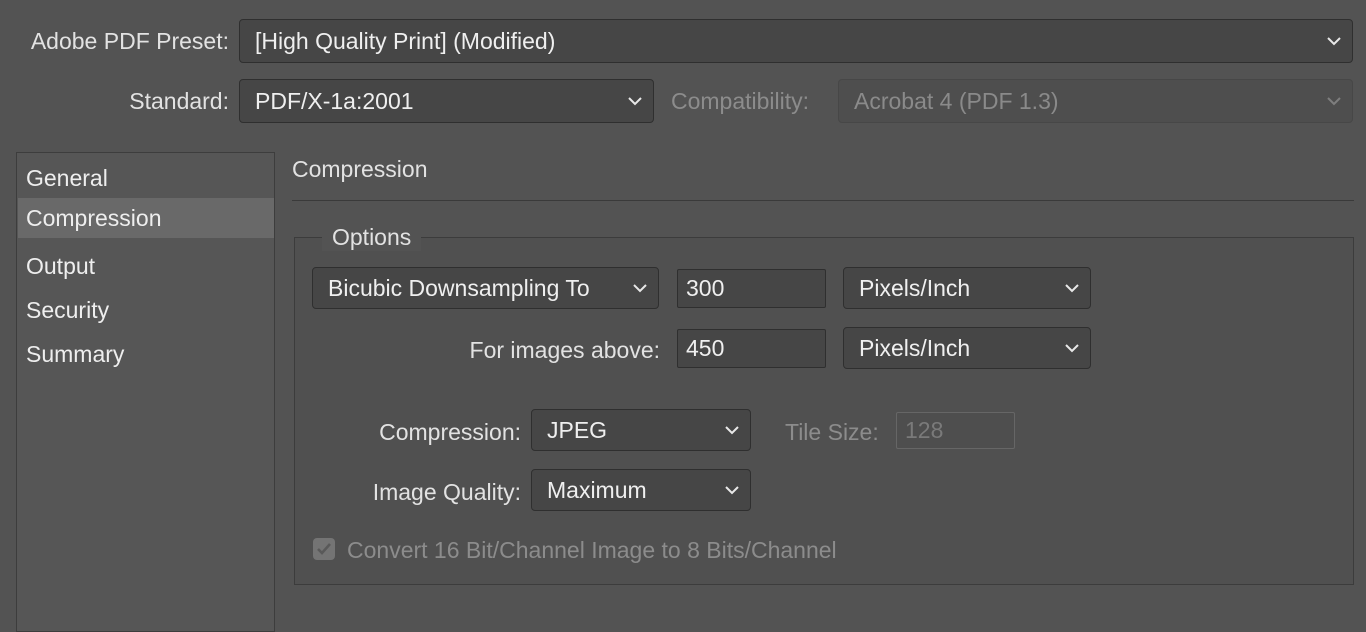 This screenshot has height=632, width=1366. Describe the element at coordinates (146, 354) in the screenshot. I see `sidebar-item-summary: Summary` at that location.